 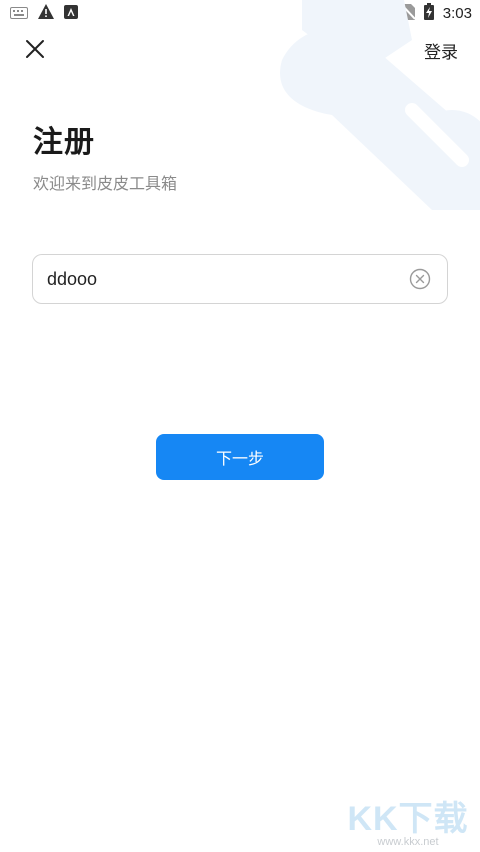 I want to click on app-notification-icon, so click(x=71, y=13).